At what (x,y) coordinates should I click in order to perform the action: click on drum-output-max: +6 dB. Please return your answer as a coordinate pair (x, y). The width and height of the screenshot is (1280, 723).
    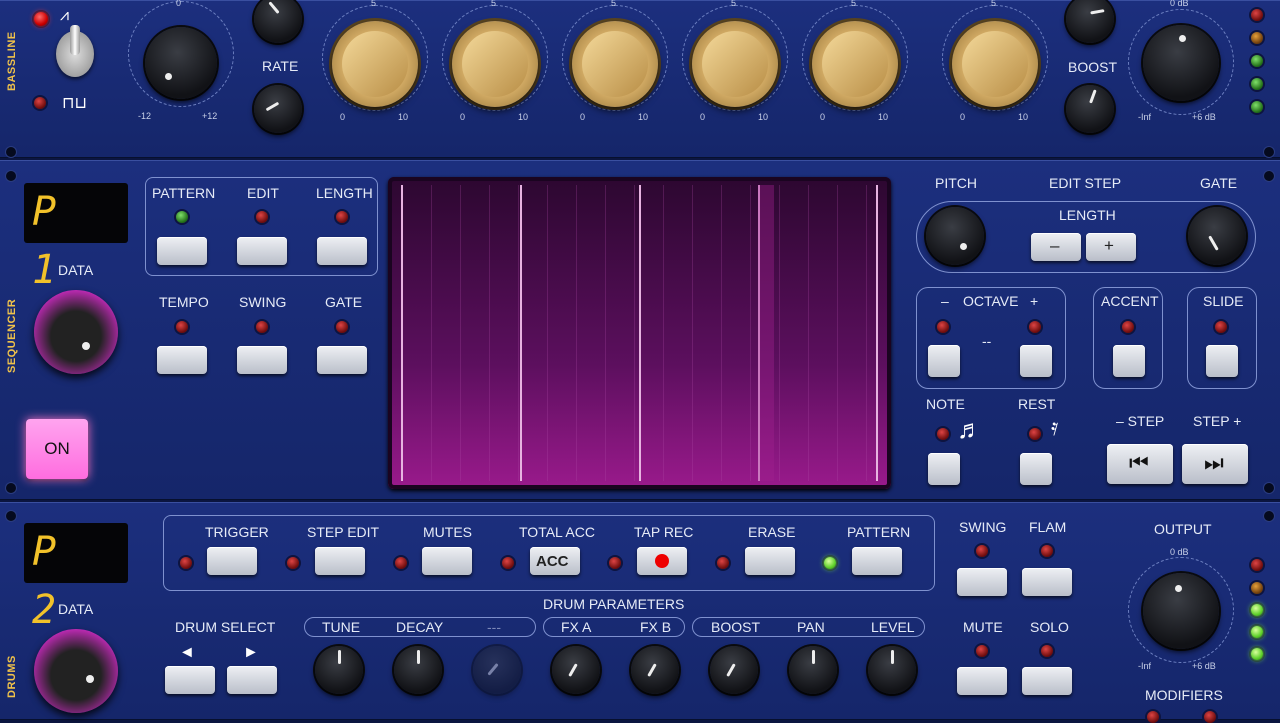
    Looking at the image, I should click on (1204, 666).